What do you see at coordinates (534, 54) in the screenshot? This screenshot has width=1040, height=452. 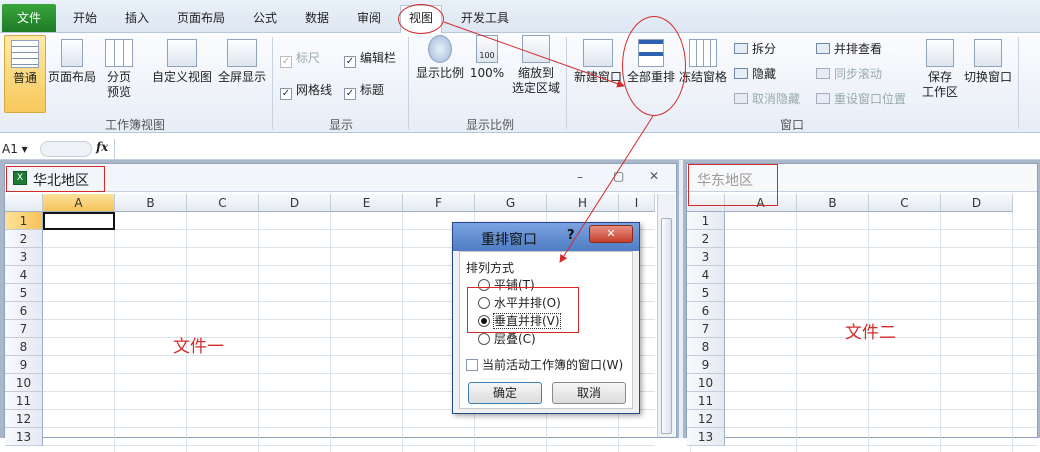 I see `arrow-to-arrange` at bounding box center [534, 54].